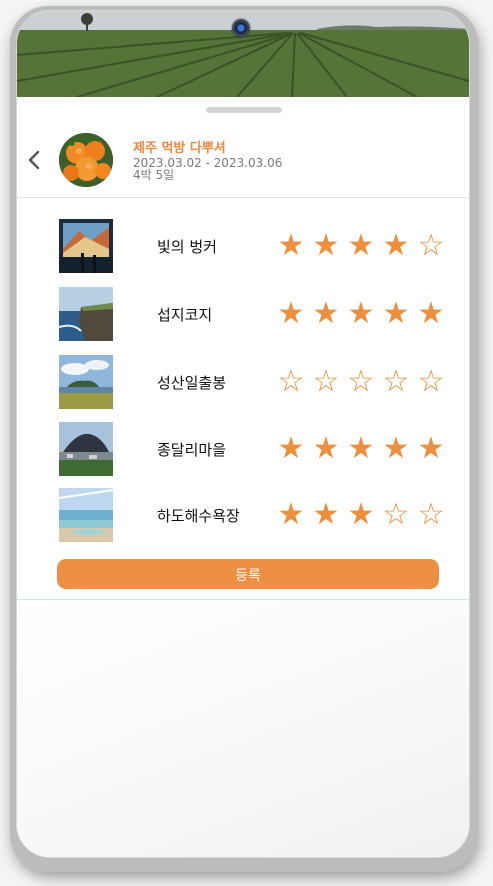 This screenshot has width=493, height=886. What do you see at coordinates (192, 383) in the screenshot?
I see `place-name: 성산일출봉` at bounding box center [192, 383].